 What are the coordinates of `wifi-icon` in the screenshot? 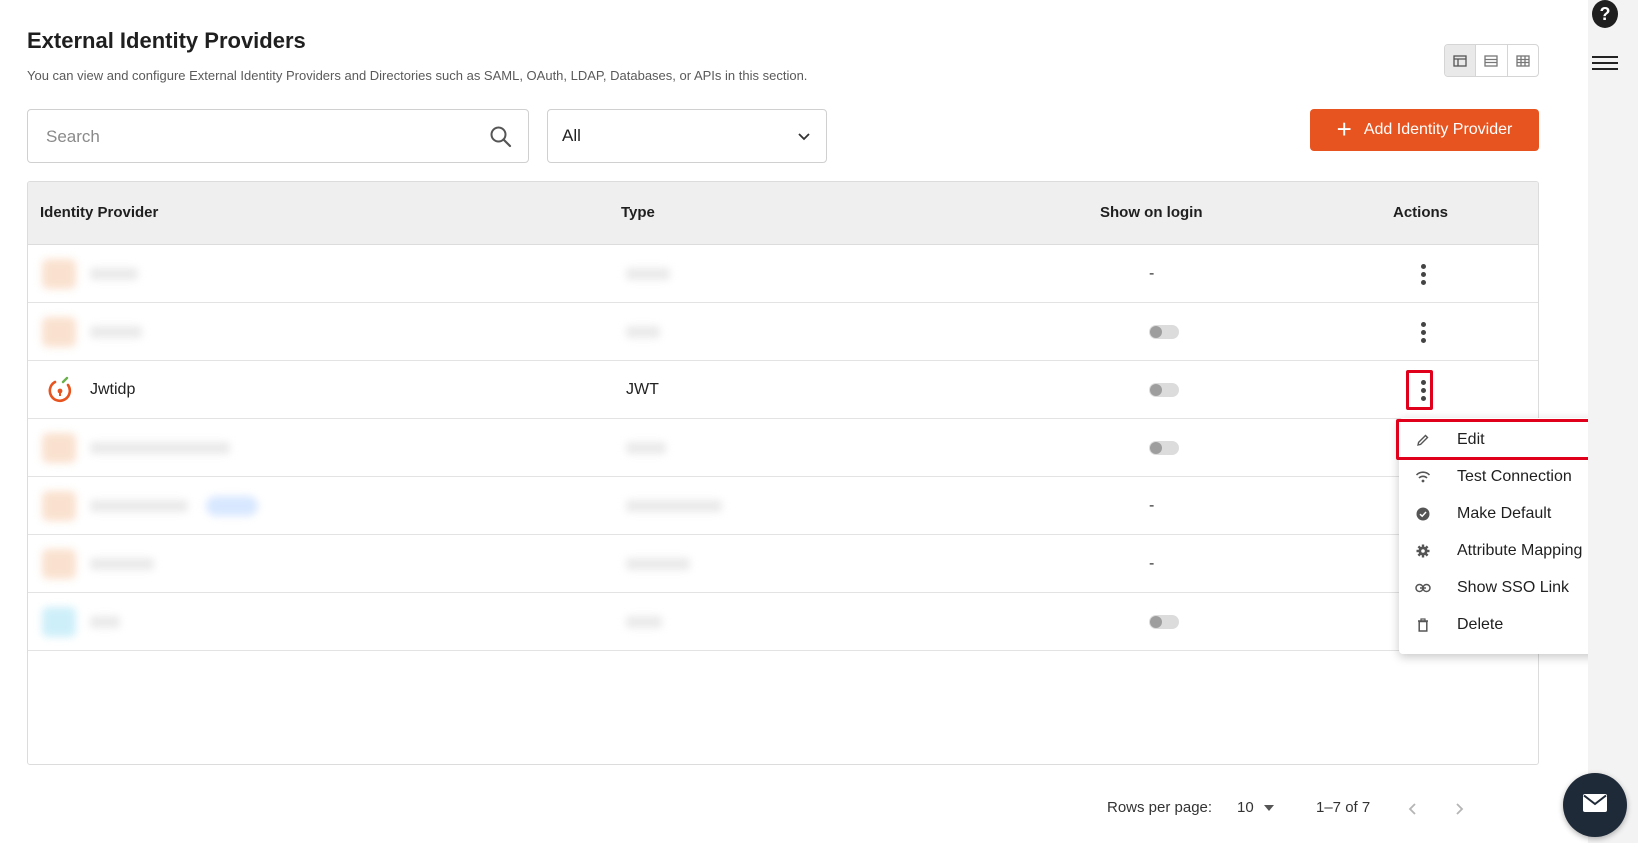 It's located at (1423, 477).